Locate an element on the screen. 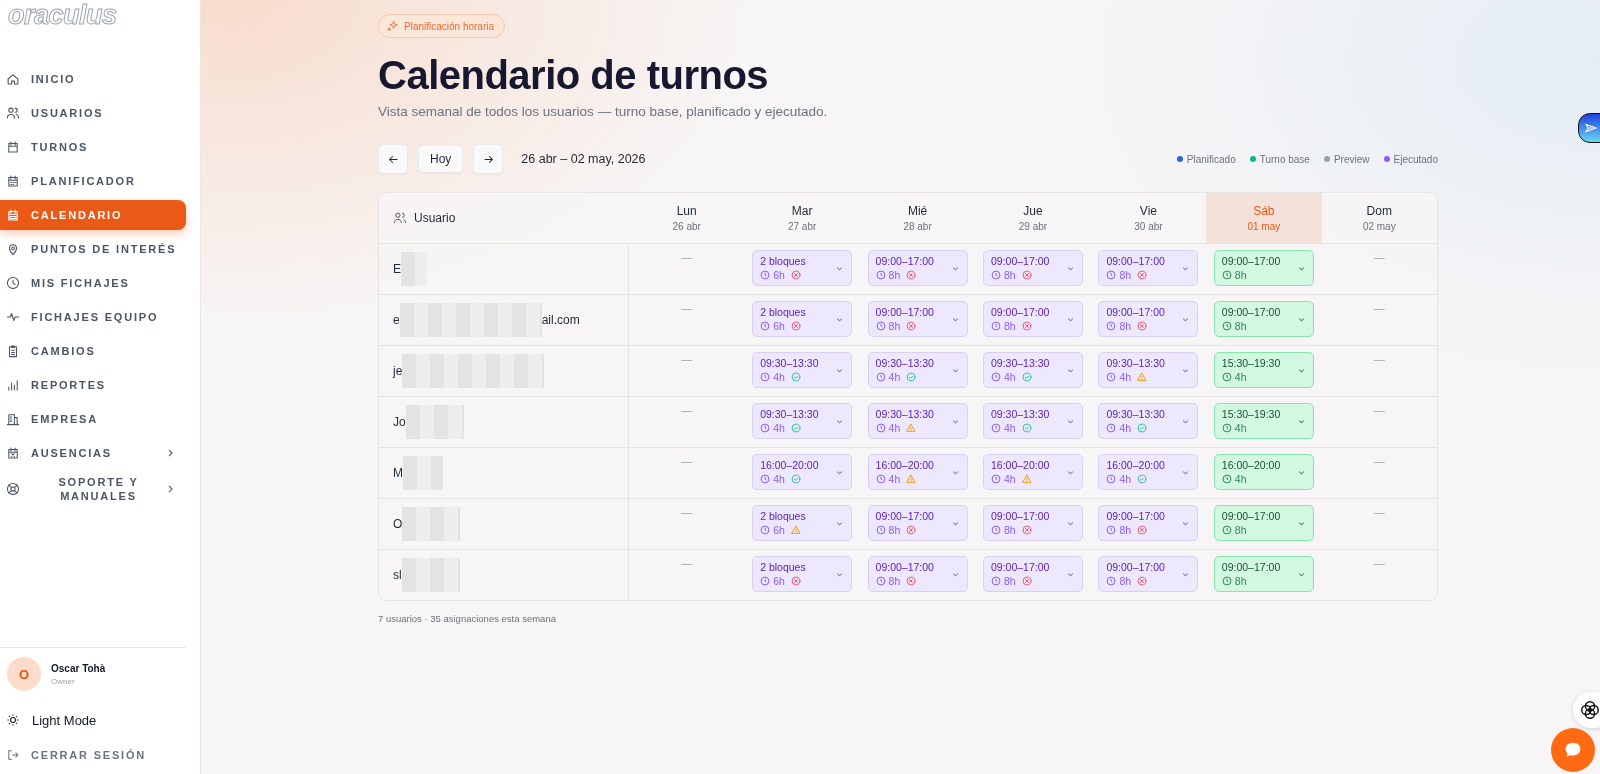 The height and width of the screenshot is (774, 1600). previous-week-button is located at coordinates (393, 159).